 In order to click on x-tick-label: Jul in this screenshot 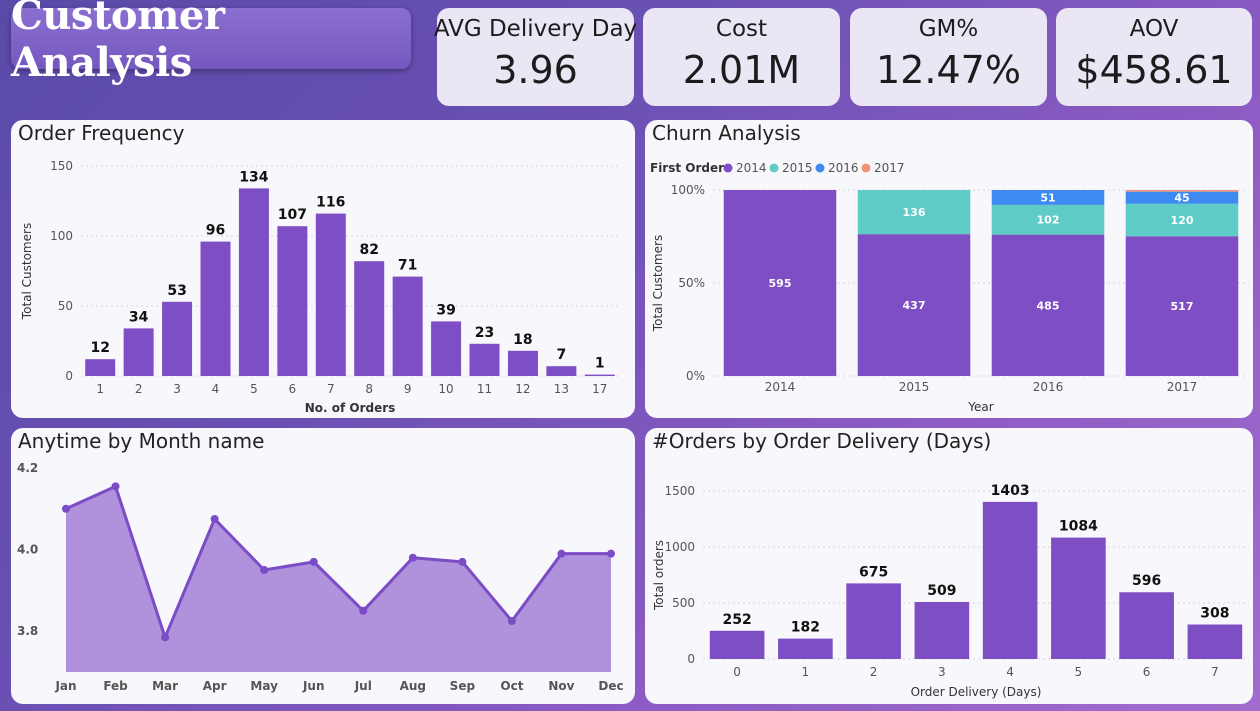, I will do `click(363, 686)`.